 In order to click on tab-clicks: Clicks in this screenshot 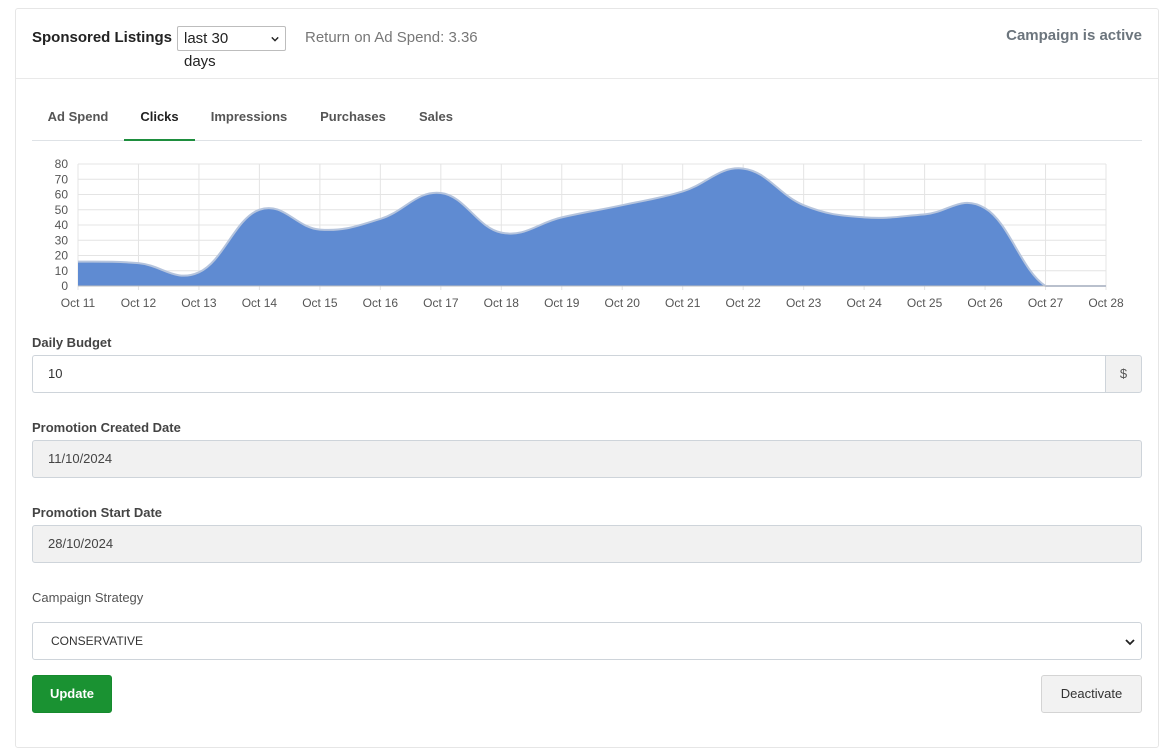, I will do `click(159, 121)`.